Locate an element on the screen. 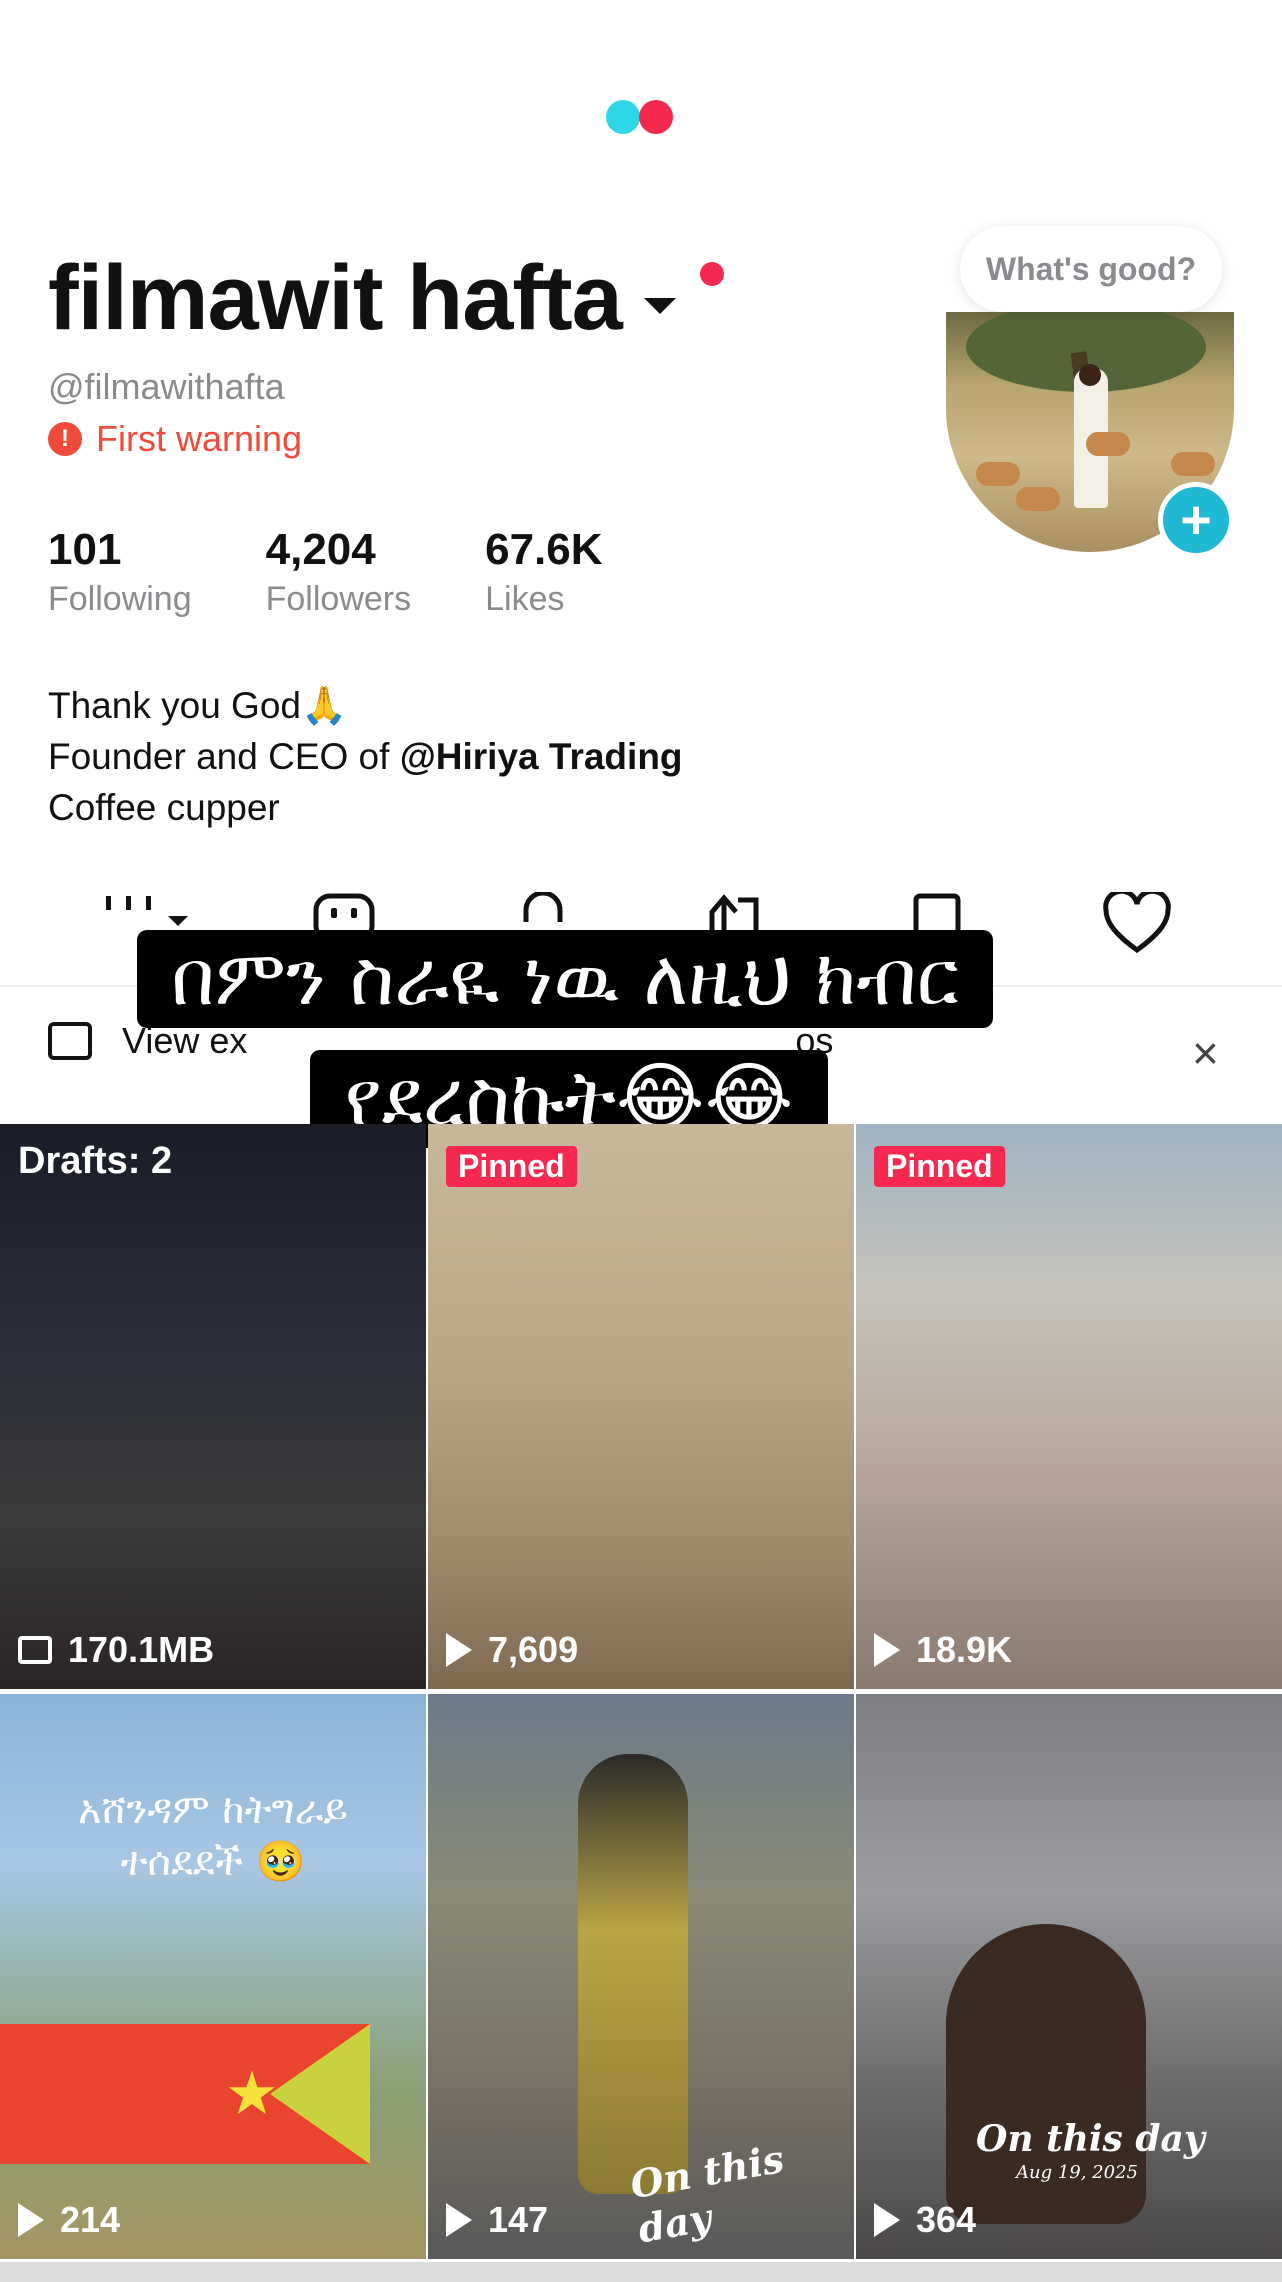  video-tile: አሸንዳም ከትግራይ ተሰደደች 🥹 ★ 214 is located at coordinates (213, 1976).